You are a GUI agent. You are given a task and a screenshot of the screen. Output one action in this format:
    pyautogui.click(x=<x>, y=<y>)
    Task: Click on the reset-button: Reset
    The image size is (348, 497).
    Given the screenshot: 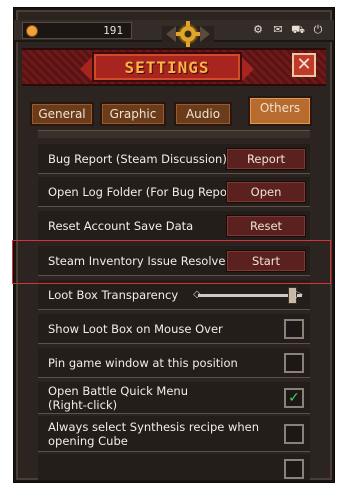 What is the action you would take?
    pyautogui.click(x=266, y=226)
    